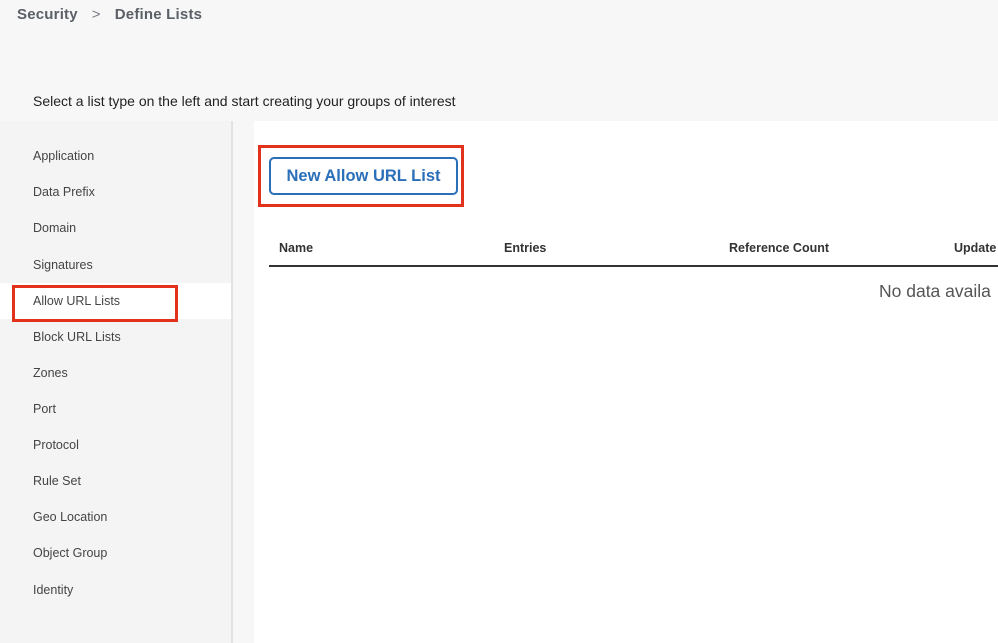 The image size is (998, 643). Describe the element at coordinates (115, 517) in the screenshot. I see `sidebar-item-geo-location: Geo Location` at that location.